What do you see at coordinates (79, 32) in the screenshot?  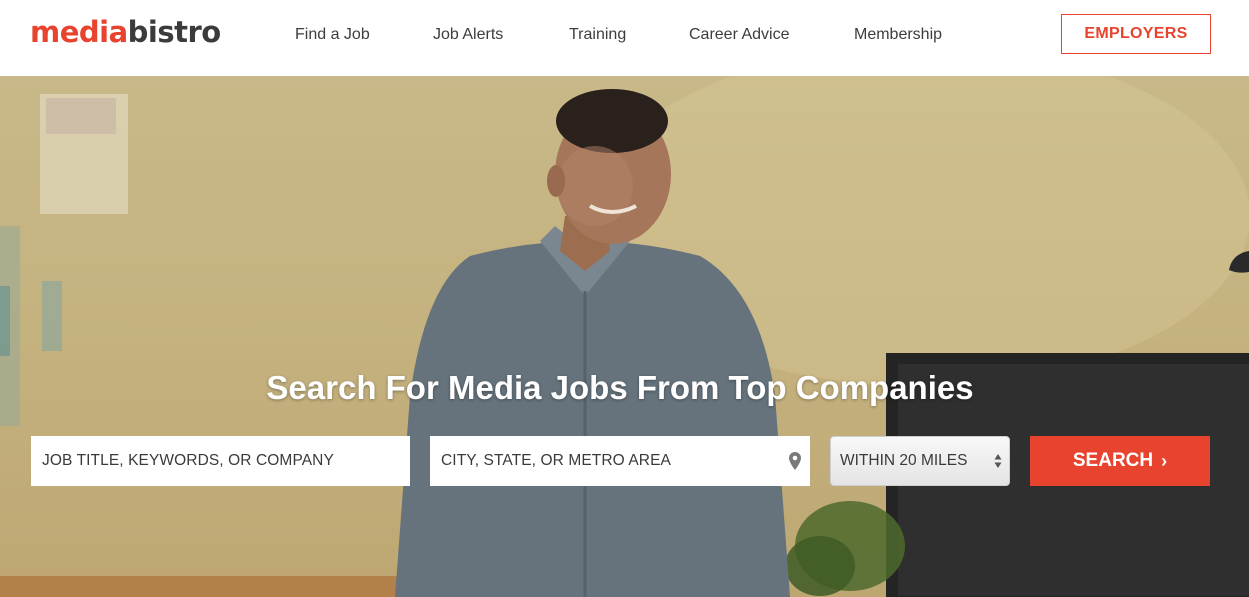 I see `logo-media-text: media` at bounding box center [79, 32].